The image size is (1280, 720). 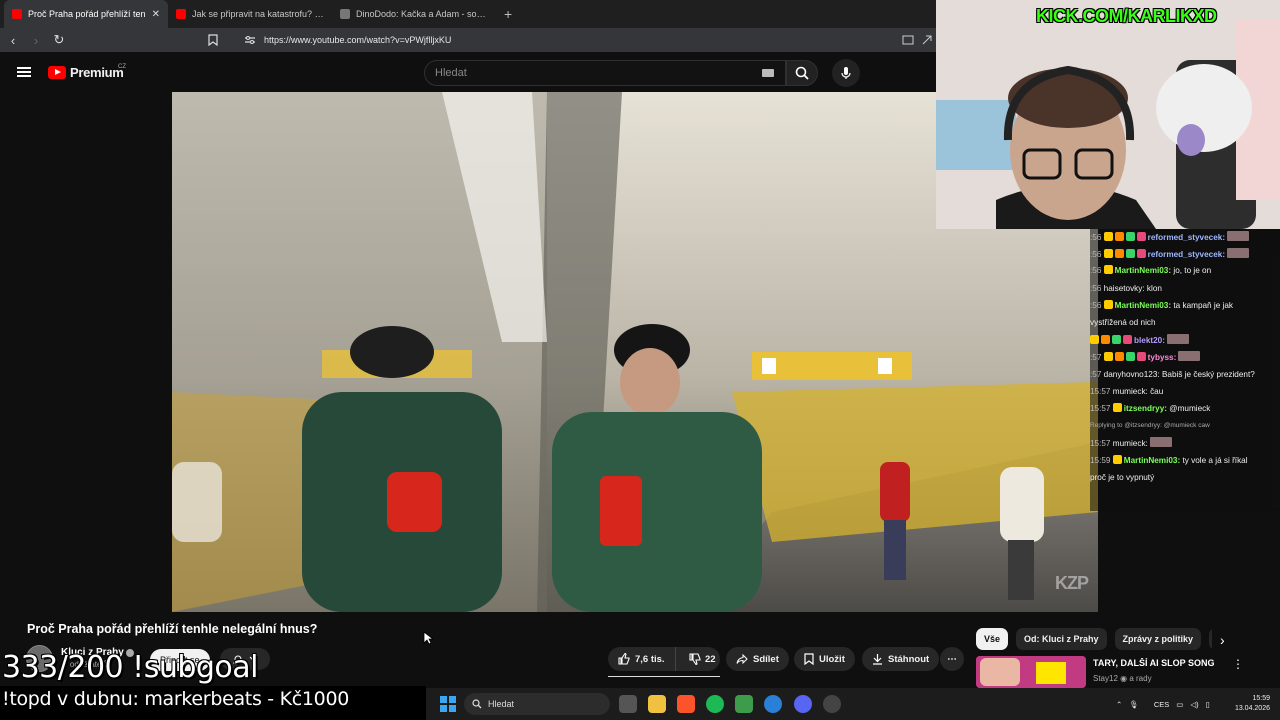 What do you see at coordinates (901, 659) in the screenshot?
I see `download-button: Stáhnout` at bounding box center [901, 659].